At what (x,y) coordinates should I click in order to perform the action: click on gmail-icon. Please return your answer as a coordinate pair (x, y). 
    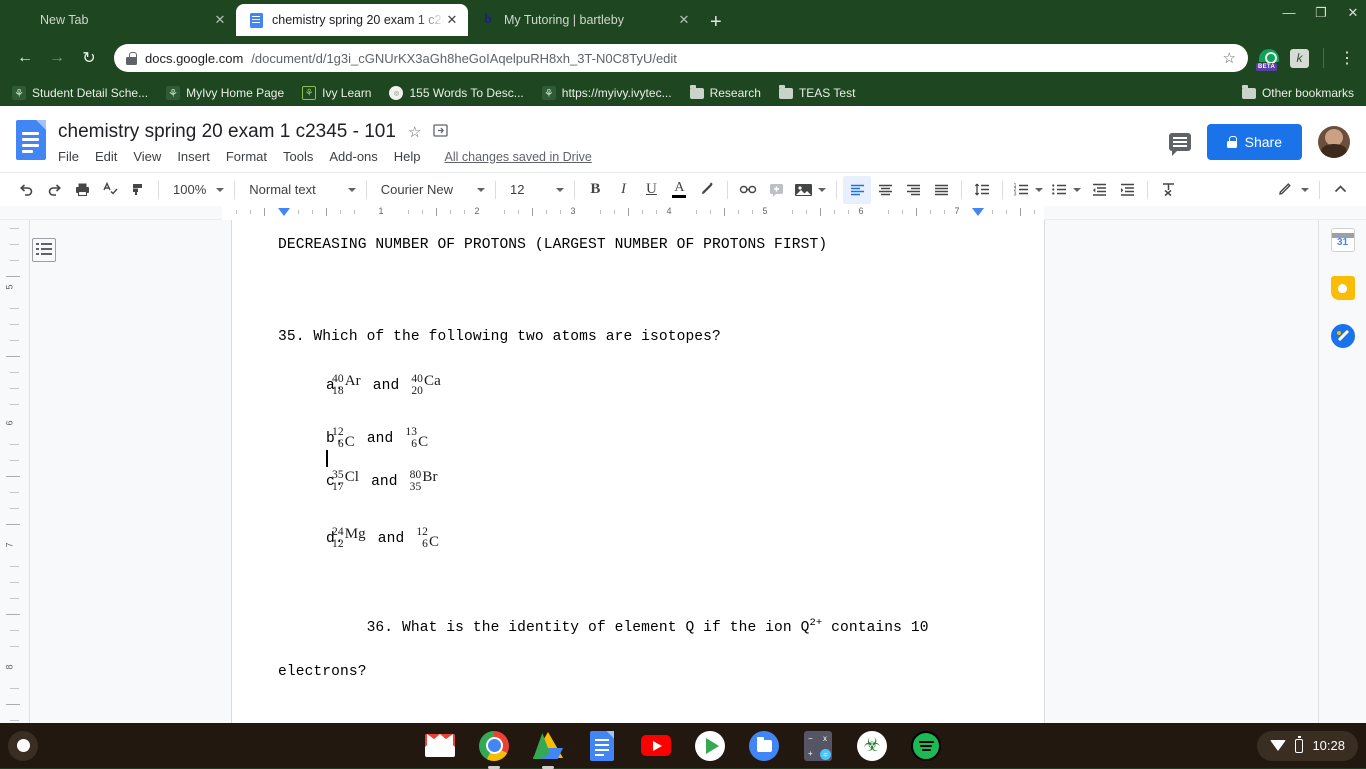
    Looking at the image, I should click on (440, 746).